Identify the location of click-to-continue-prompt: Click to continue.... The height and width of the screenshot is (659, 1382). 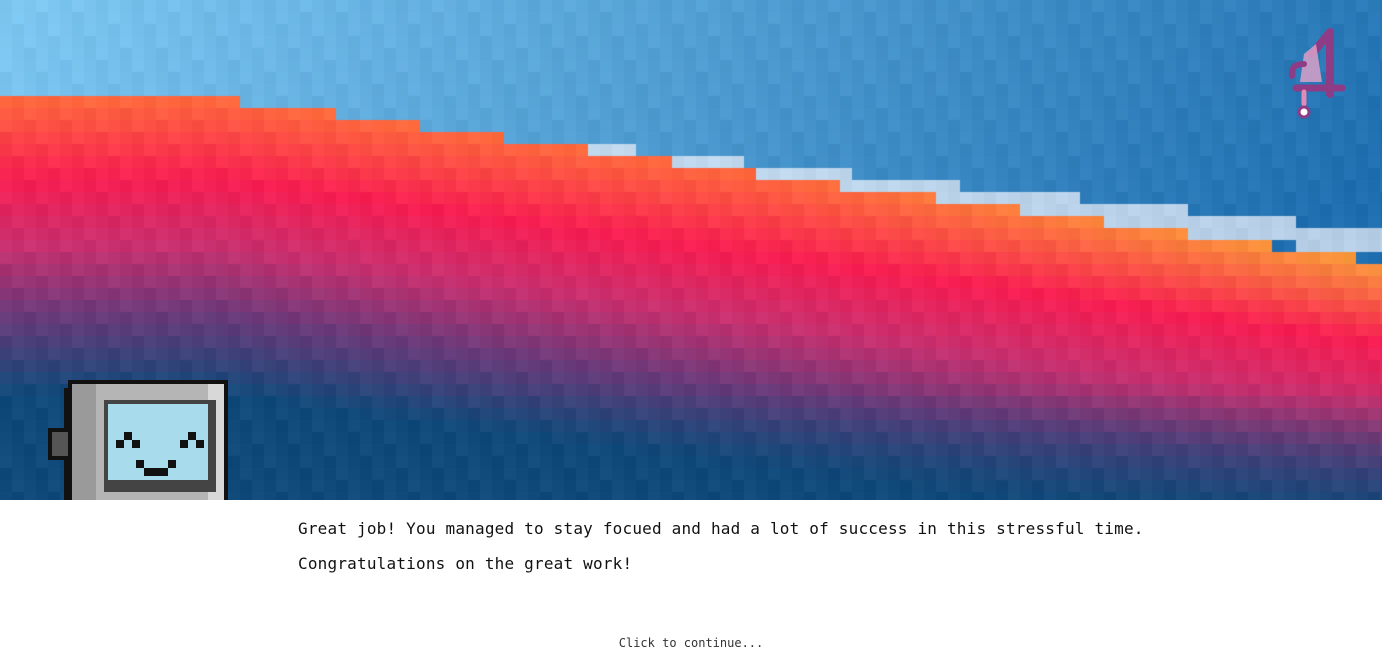
(691, 643).